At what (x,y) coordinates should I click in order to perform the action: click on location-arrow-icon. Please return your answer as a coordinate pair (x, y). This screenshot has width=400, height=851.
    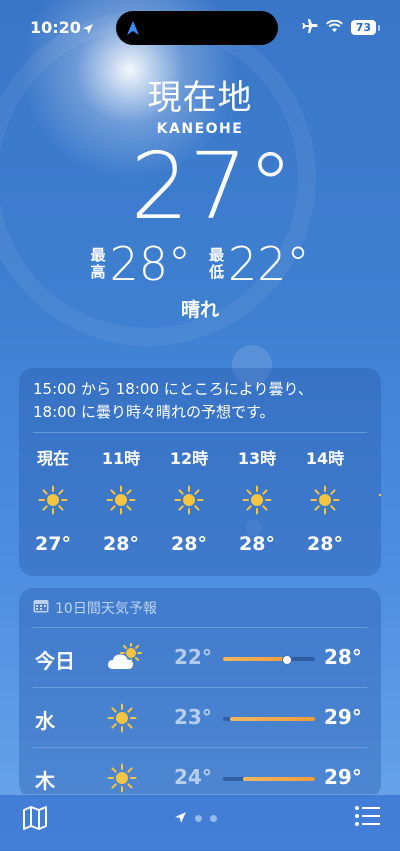
    Looking at the image, I should click on (88, 29).